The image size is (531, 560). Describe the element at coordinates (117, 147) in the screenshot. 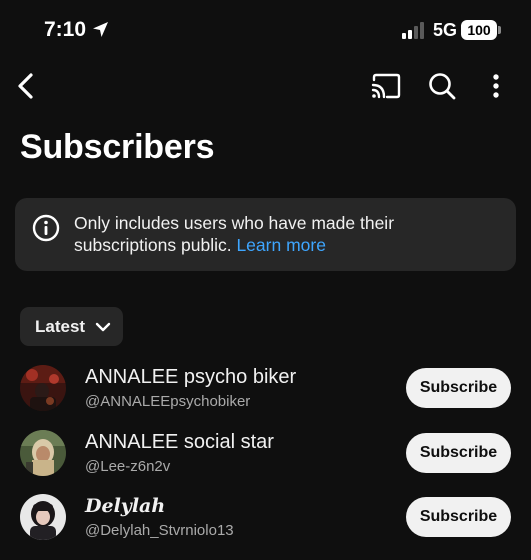

I see `page-title: Subscribers` at that location.